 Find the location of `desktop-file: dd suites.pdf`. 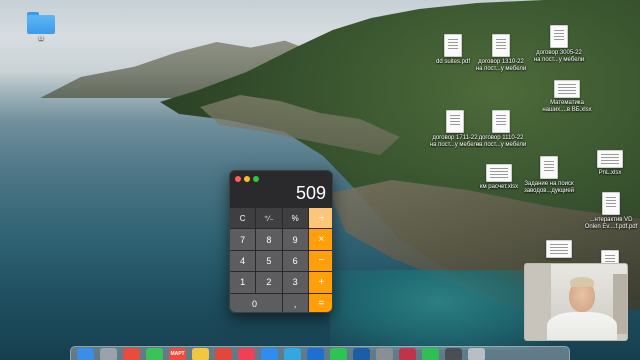

desktop-file: dd suites.pdf is located at coordinates (453, 50).